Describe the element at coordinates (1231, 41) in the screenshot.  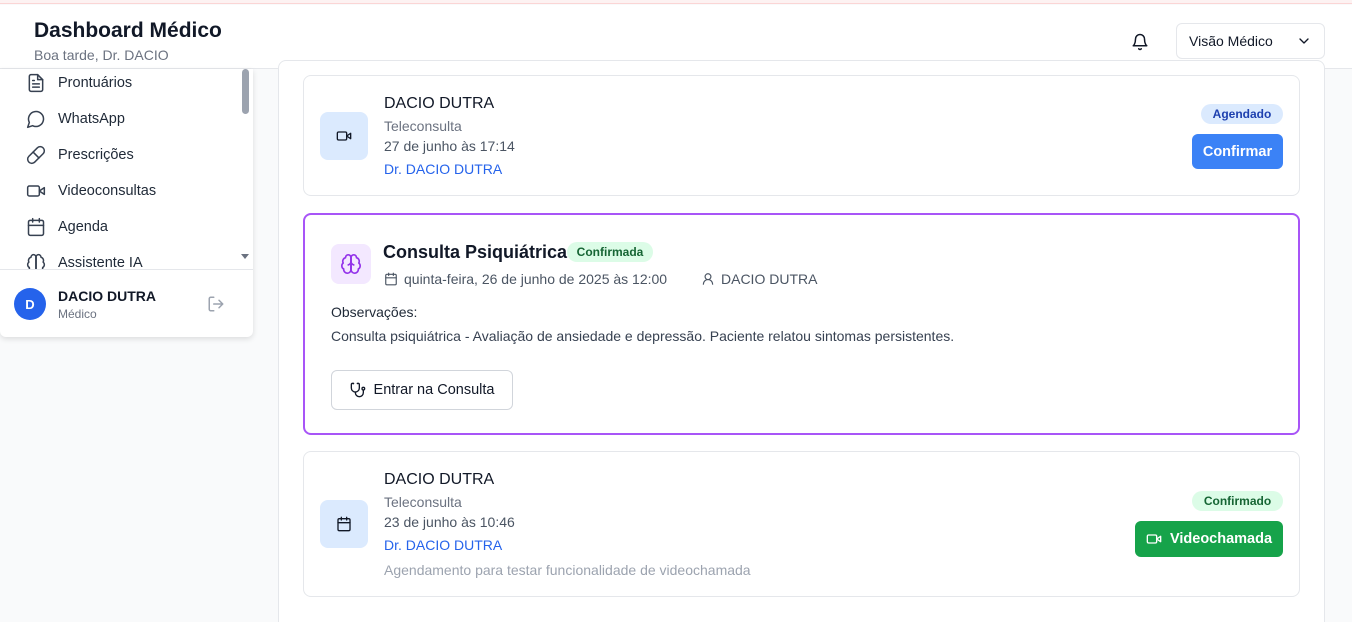
I see `view-select-value: Visão Médico` at that location.